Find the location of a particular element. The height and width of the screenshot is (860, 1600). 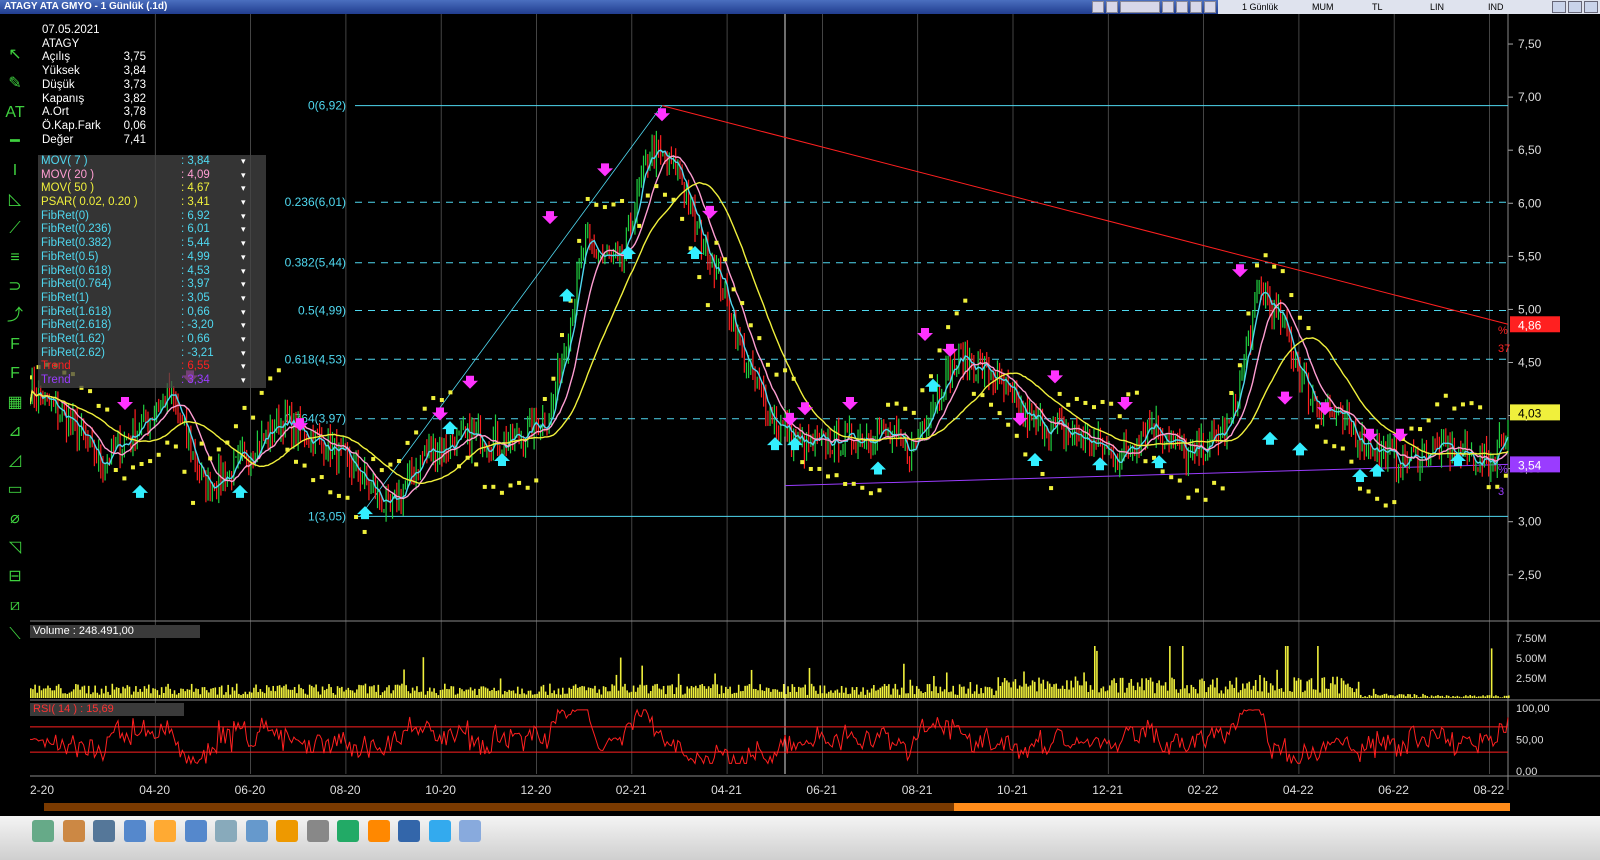

minimize-icon is located at coordinates (1559, 7).